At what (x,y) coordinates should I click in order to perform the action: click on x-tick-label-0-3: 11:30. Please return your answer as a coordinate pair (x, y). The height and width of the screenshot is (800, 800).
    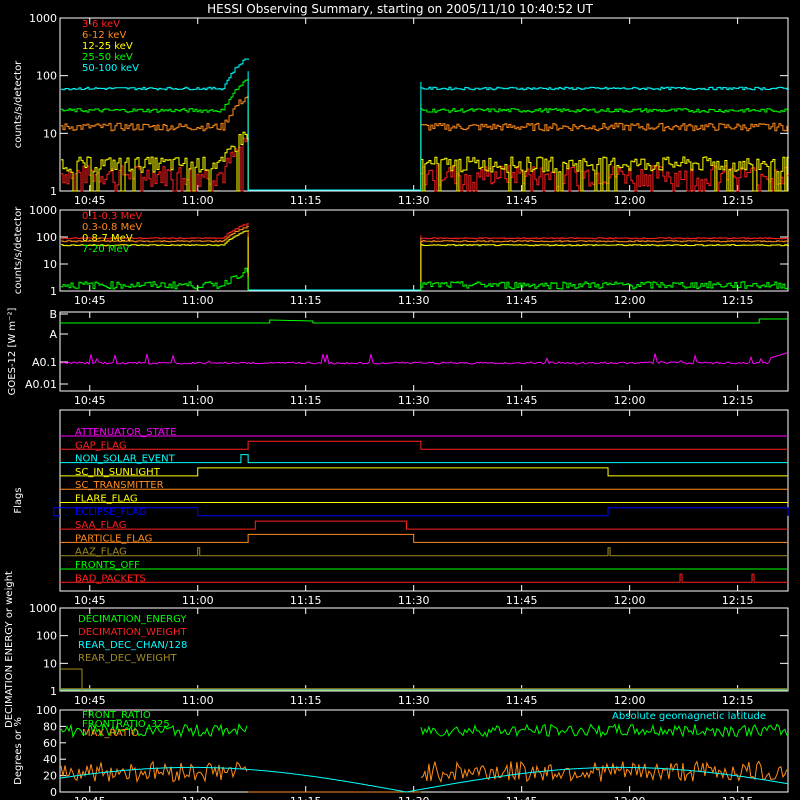
    Looking at the image, I should click on (414, 200).